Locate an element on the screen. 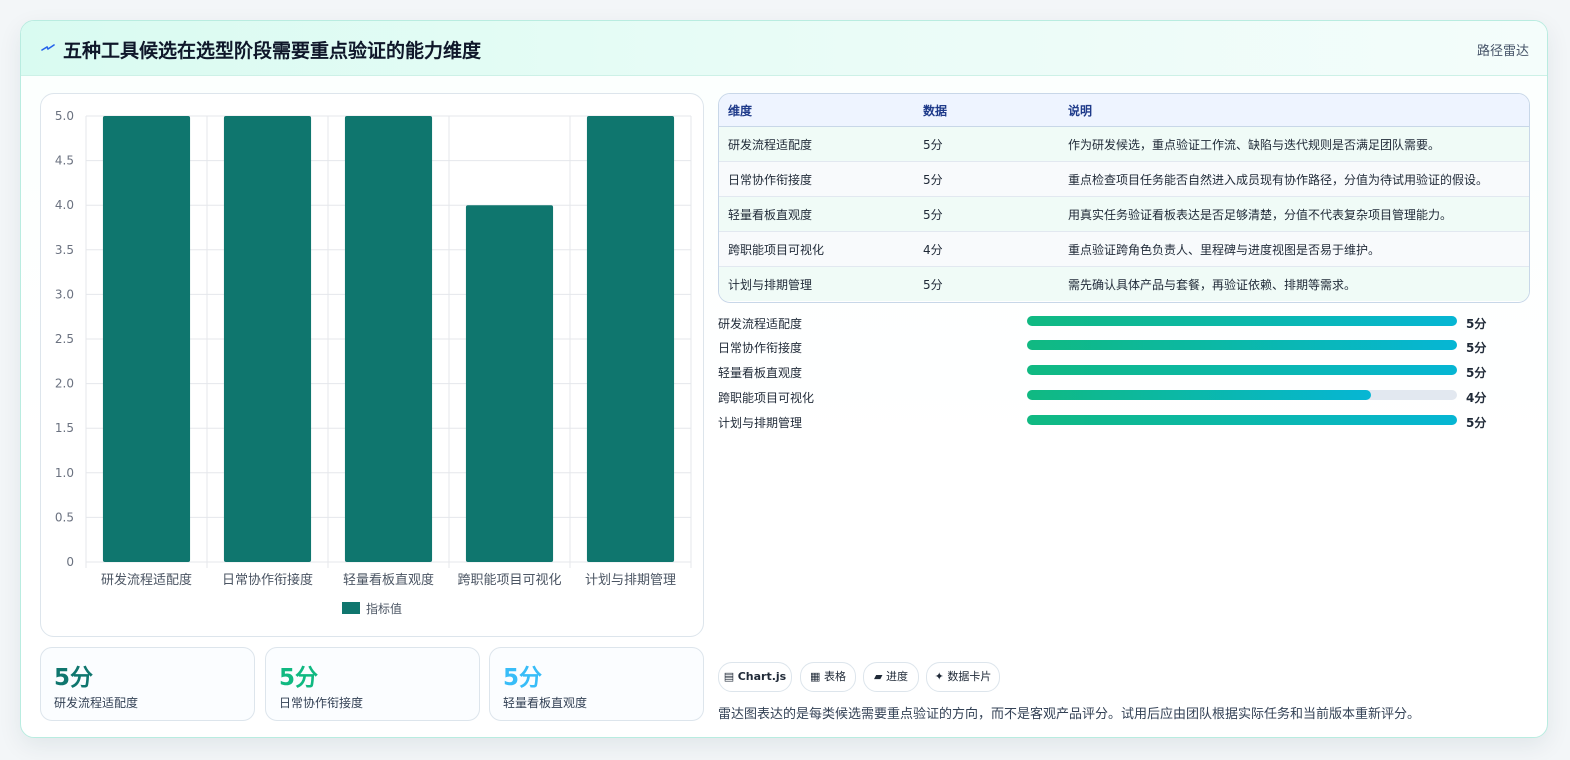  table-cell: 用真实任务验证看板表达是否足够清楚，分值不代表复杂项目管理能力。 is located at coordinates (1294, 214).